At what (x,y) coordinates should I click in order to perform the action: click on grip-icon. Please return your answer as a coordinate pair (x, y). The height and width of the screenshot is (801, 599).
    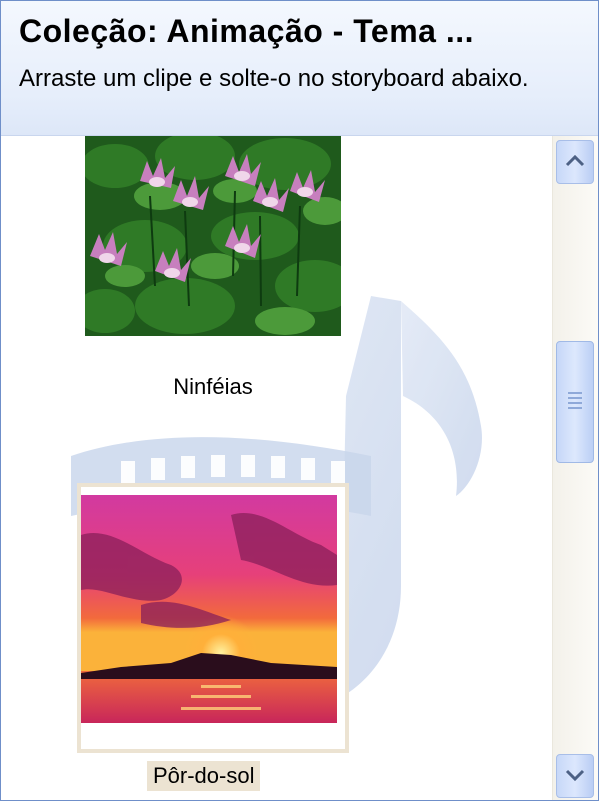
    Looking at the image, I should click on (575, 402).